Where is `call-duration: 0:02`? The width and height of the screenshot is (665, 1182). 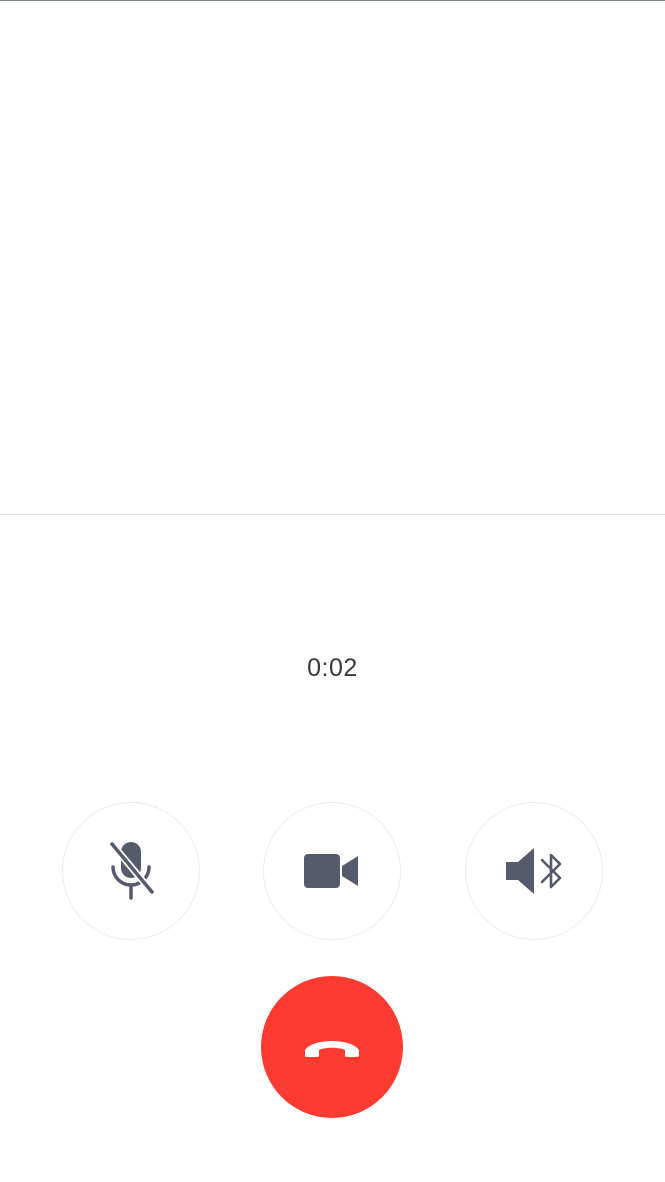
call-duration: 0:02 is located at coordinates (332, 668).